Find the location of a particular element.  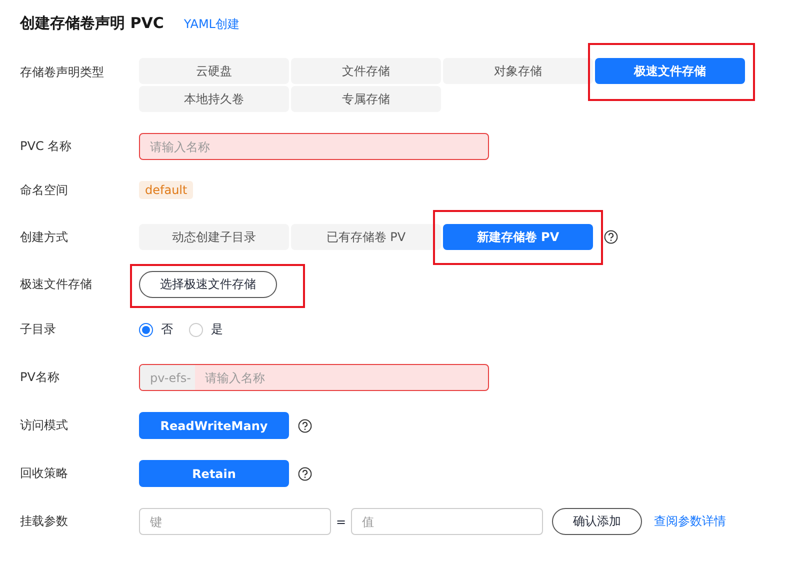

field-label: PVC 名称 is located at coordinates (46, 146).